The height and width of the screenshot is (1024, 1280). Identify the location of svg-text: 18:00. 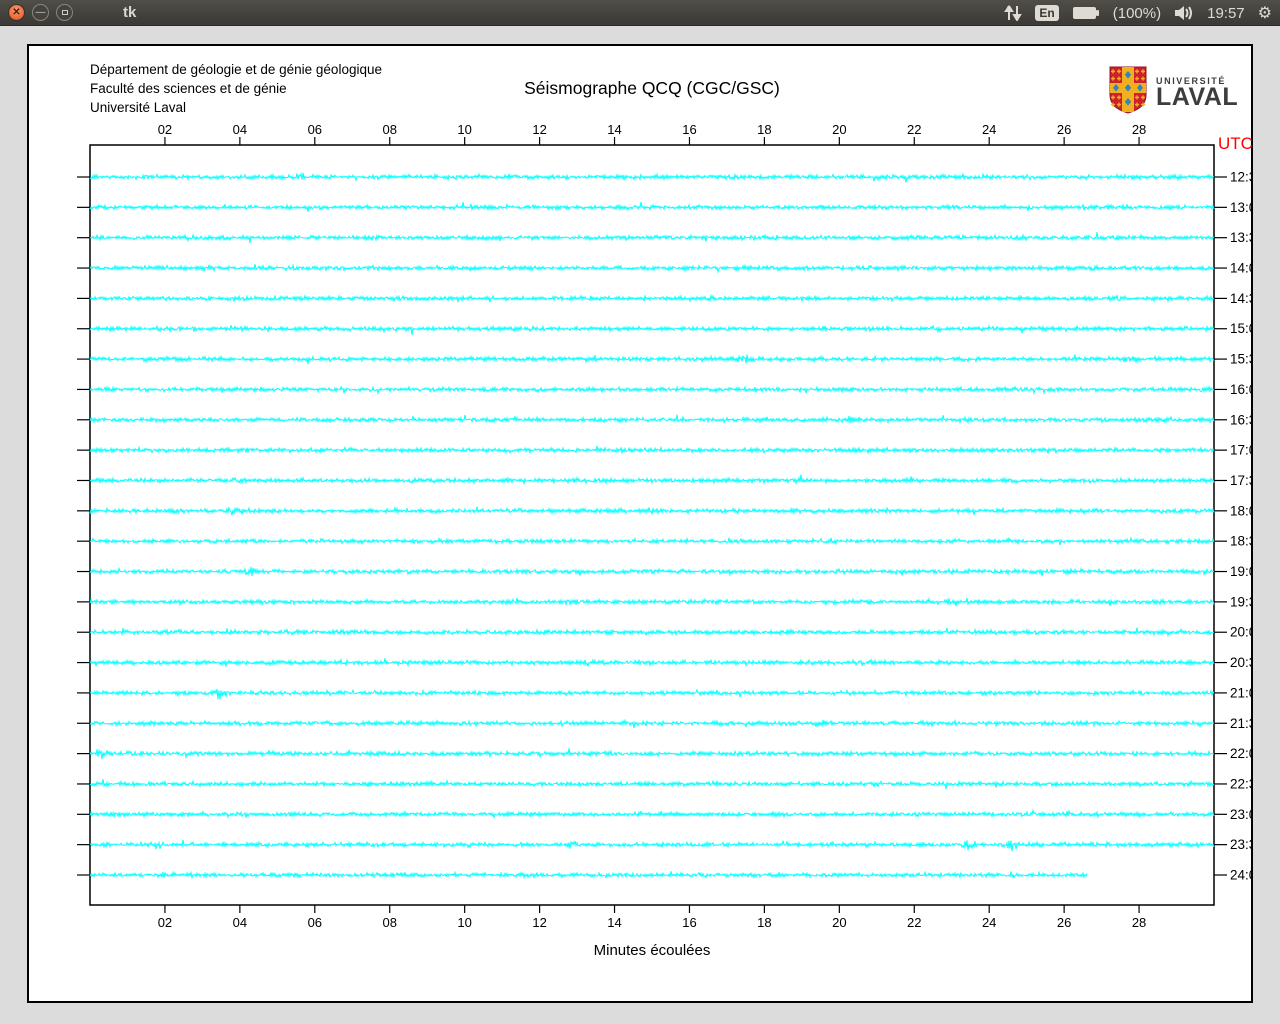
(1240, 510).